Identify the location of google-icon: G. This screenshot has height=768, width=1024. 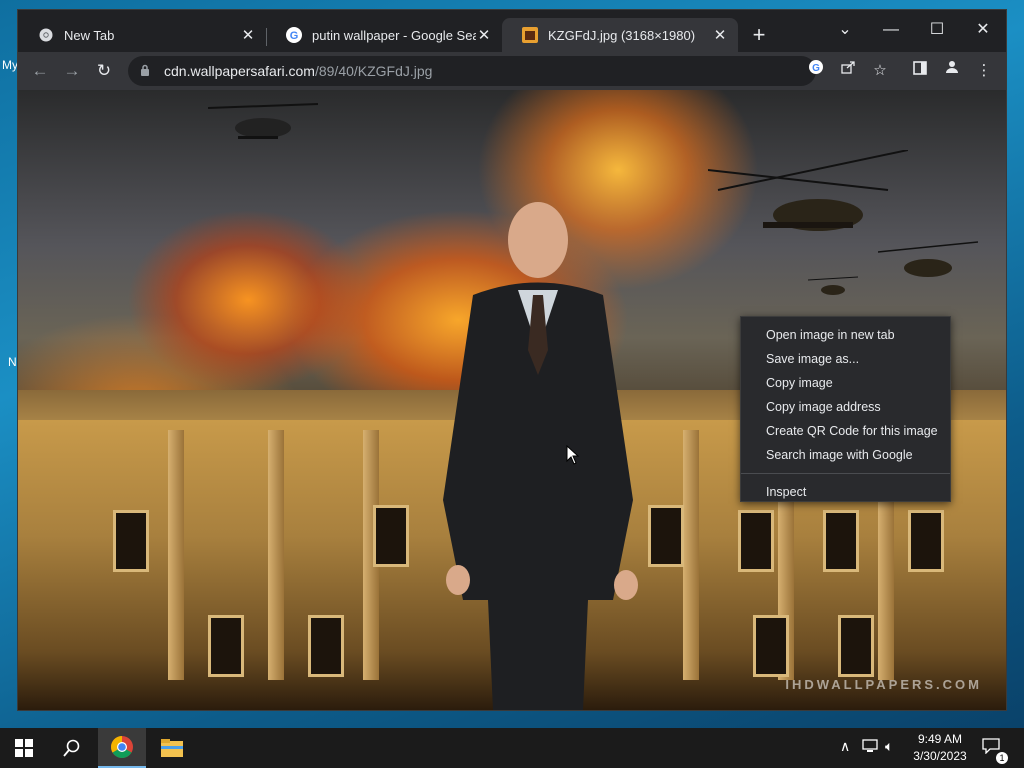
(294, 35).